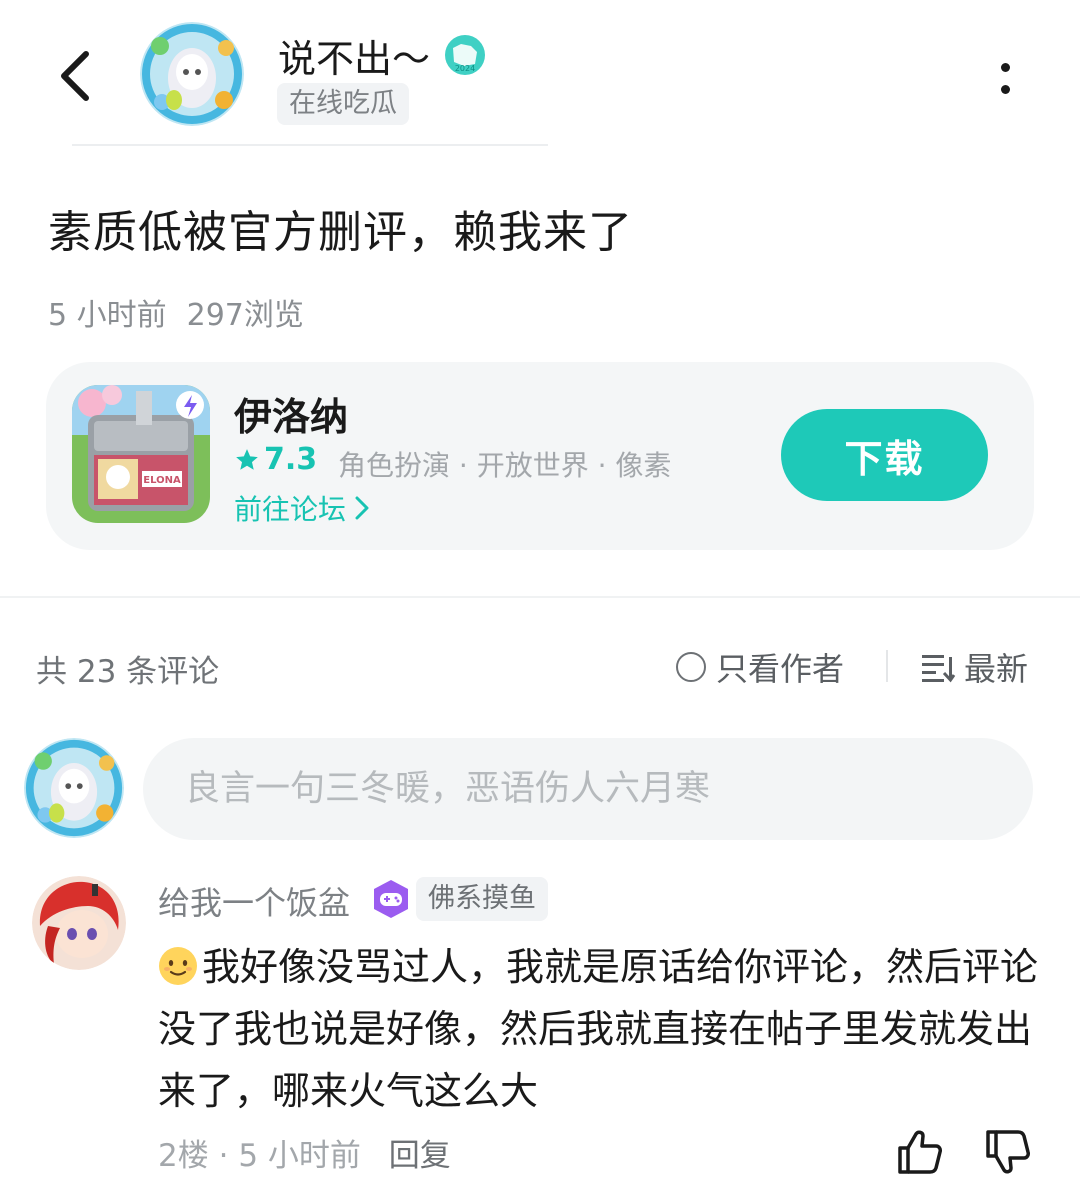 The width and height of the screenshot is (1080, 1198). What do you see at coordinates (884, 455) in the screenshot?
I see `download-button: 下载` at bounding box center [884, 455].